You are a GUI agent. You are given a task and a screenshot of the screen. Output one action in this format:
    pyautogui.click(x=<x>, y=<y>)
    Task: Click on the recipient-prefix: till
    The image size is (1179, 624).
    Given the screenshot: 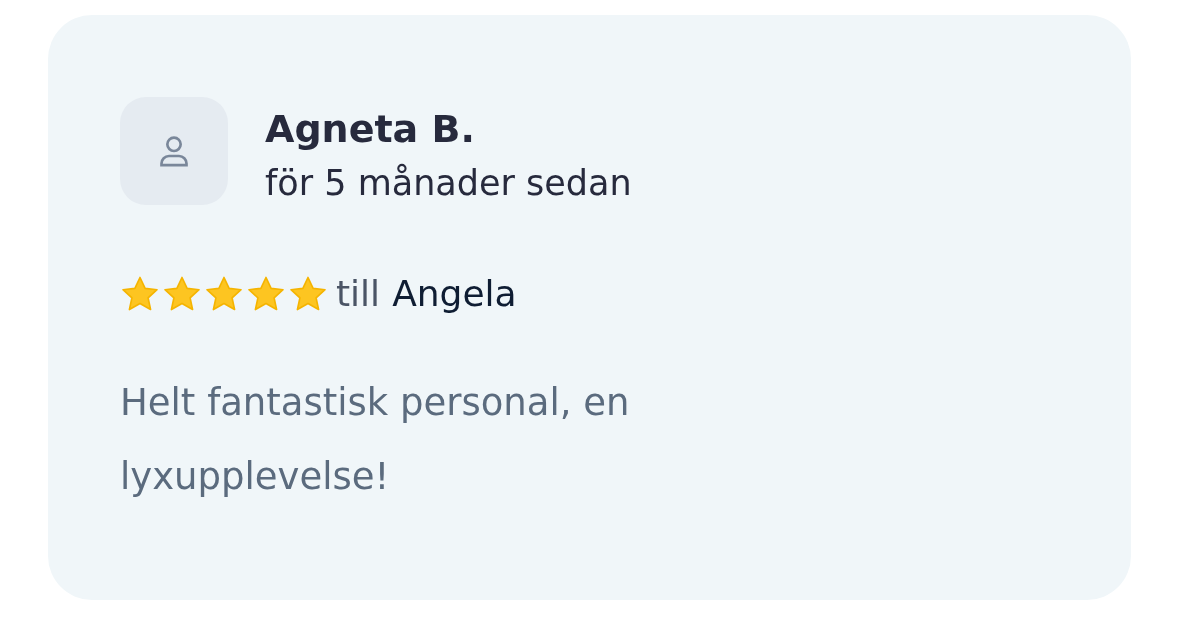 What is the action you would take?
    pyautogui.click(x=358, y=293)
    